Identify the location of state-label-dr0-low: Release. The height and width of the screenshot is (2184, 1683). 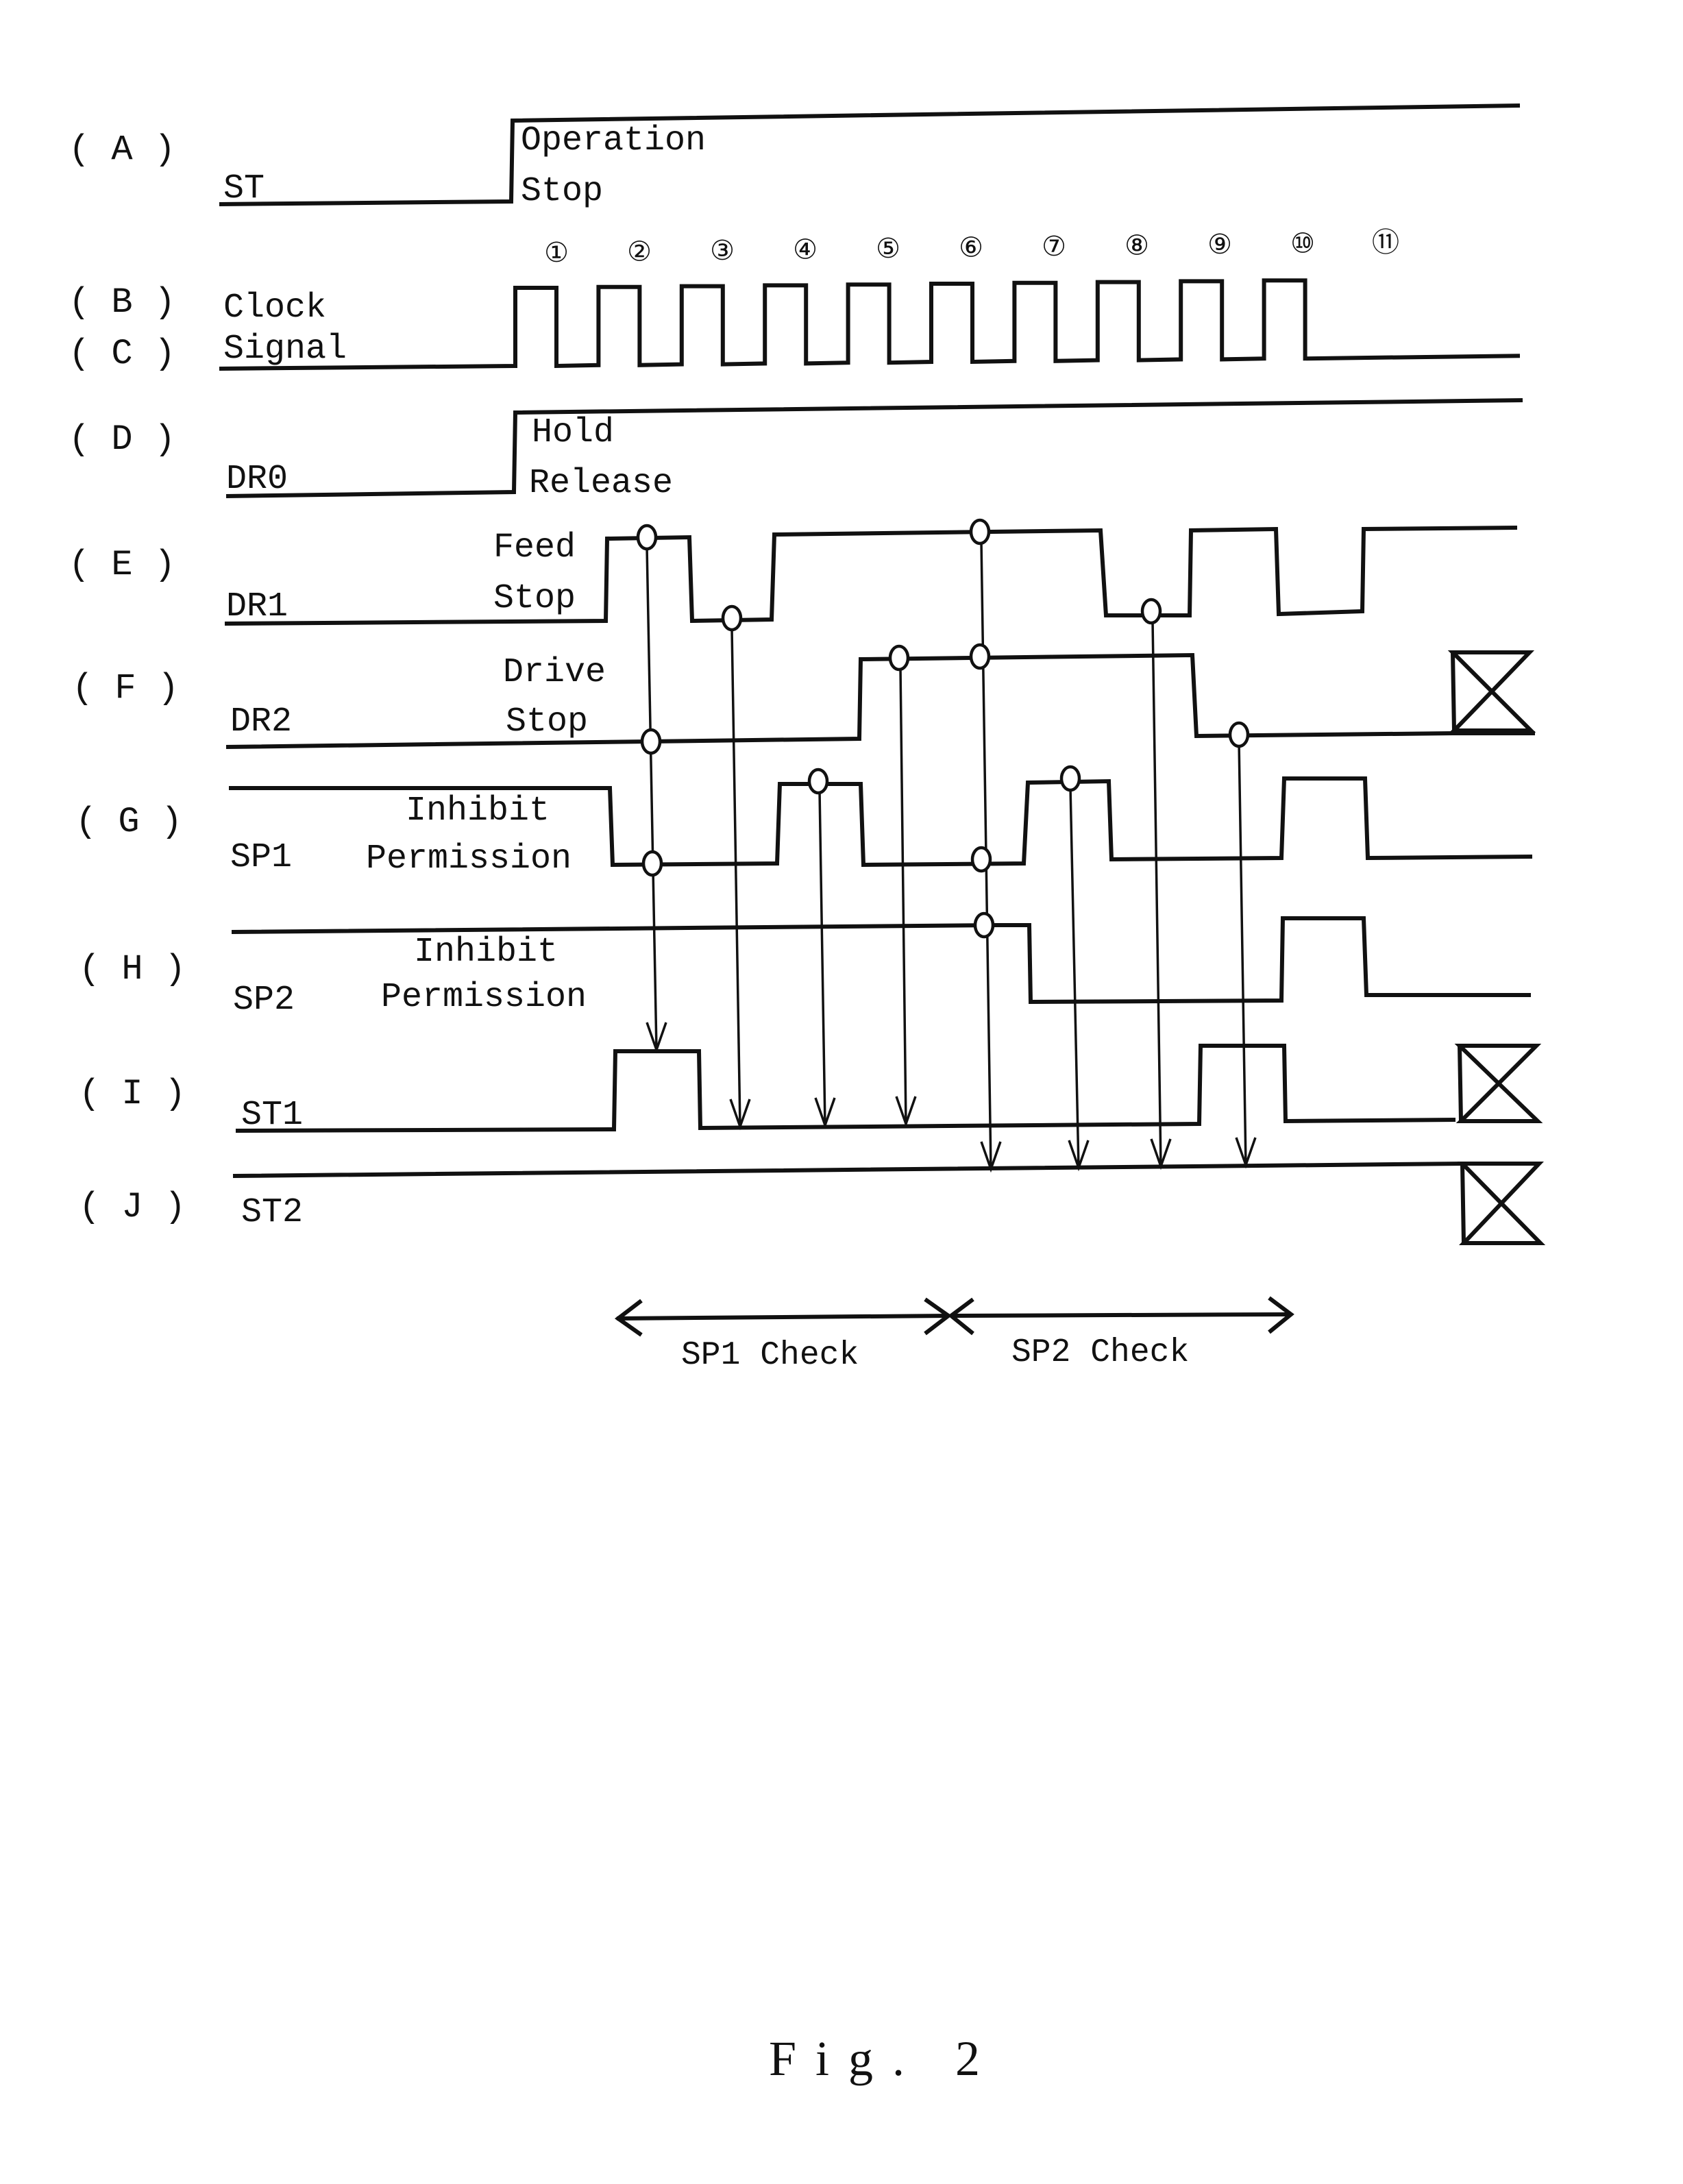
(601, 483).